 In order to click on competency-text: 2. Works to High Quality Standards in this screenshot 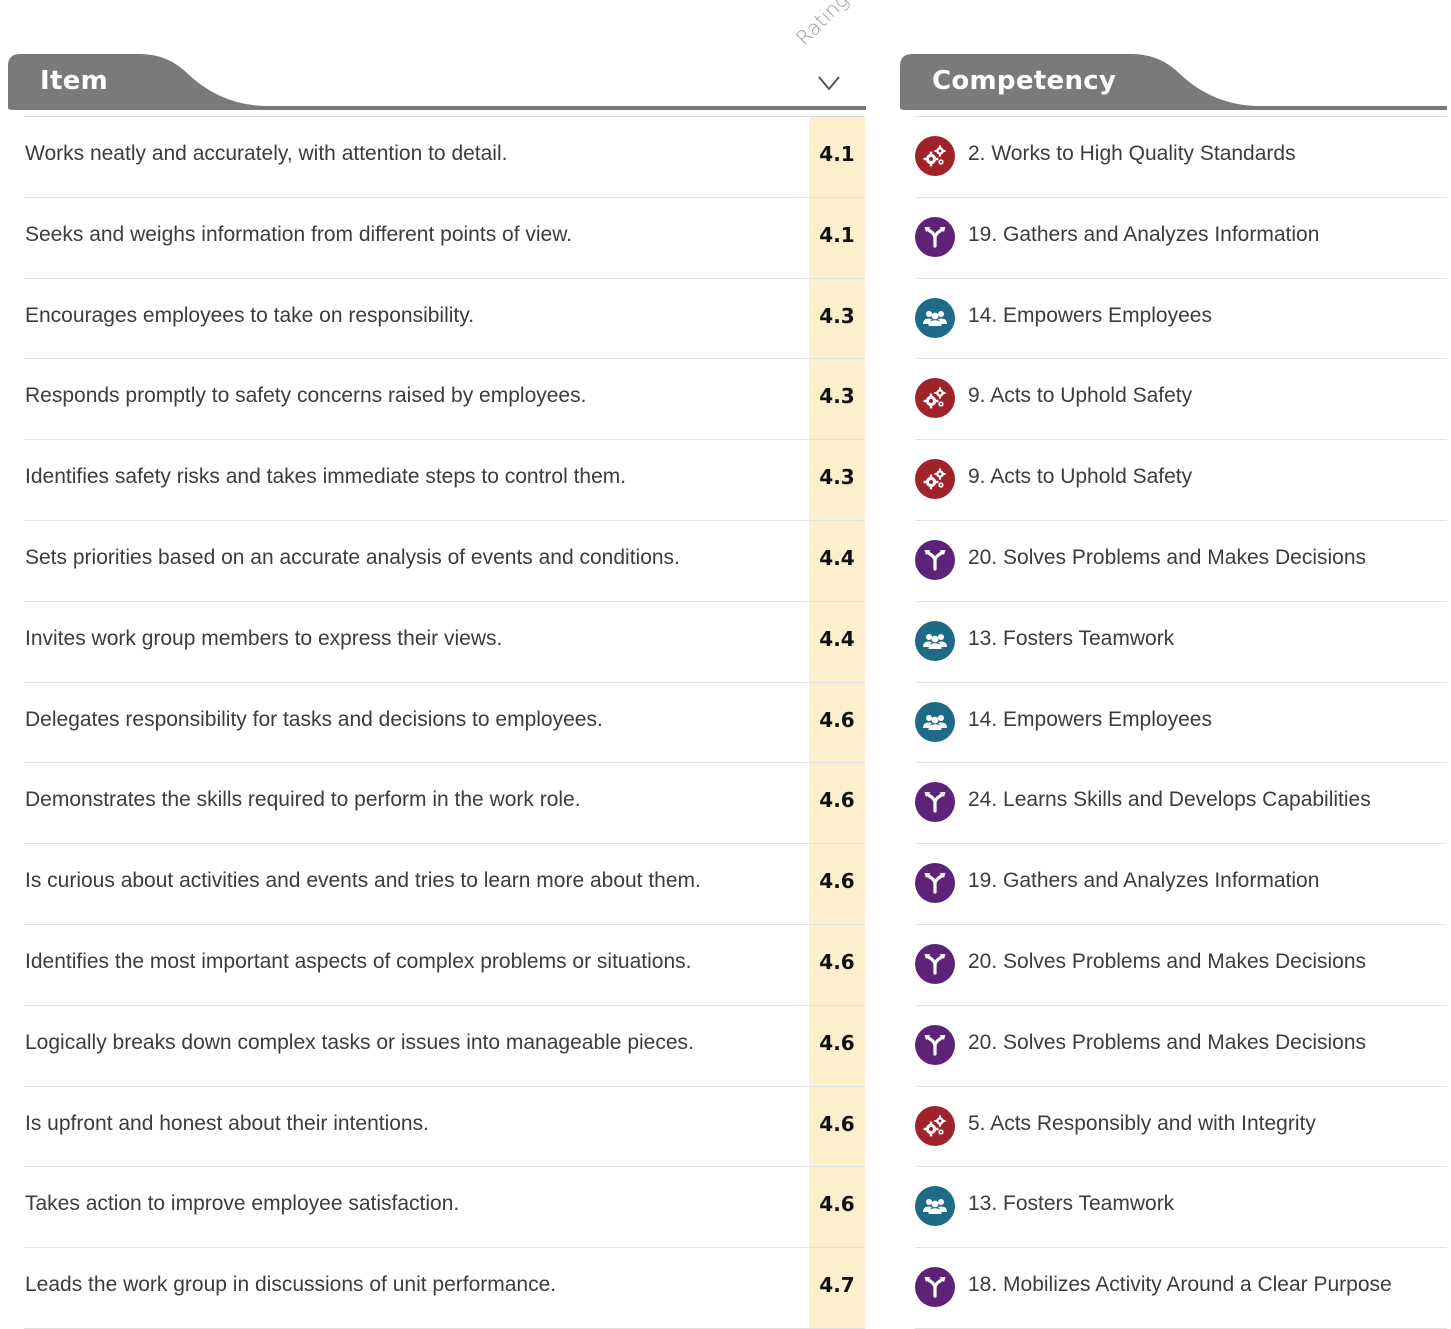, I will do `click(1132, 153)`.